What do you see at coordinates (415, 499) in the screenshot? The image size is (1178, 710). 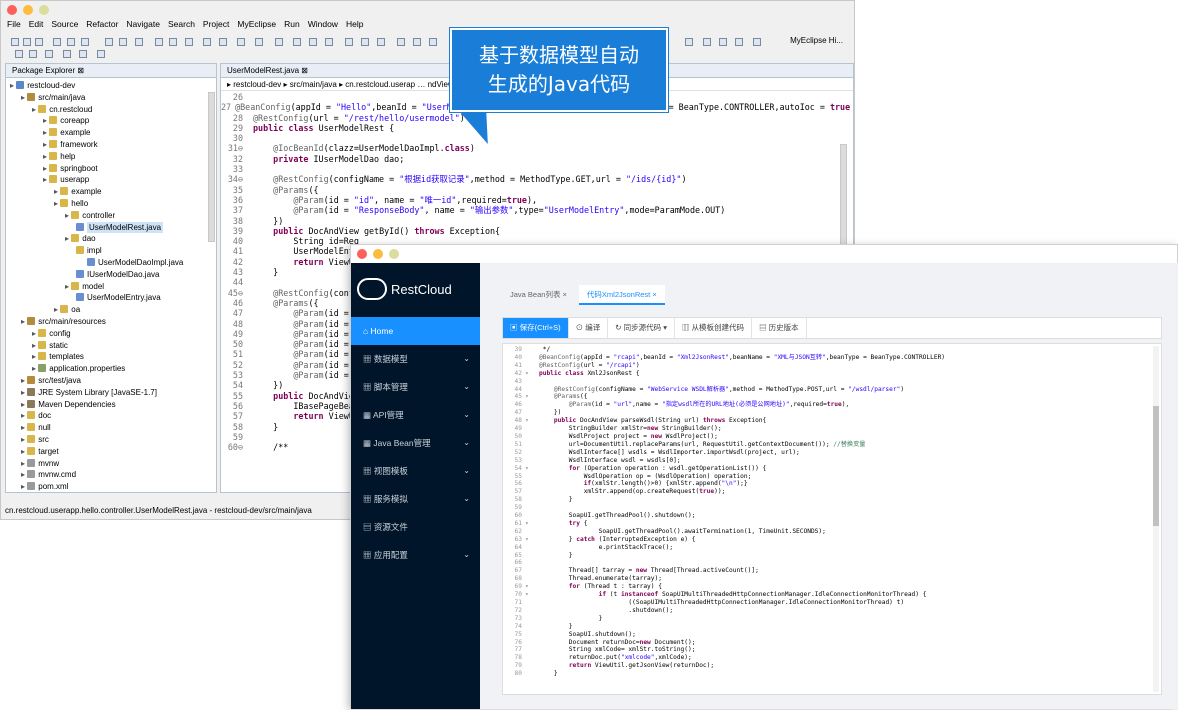 I see `sidebar-item-6: ▦ 服务模拟 ⌄` at bounding box center [415, 499].